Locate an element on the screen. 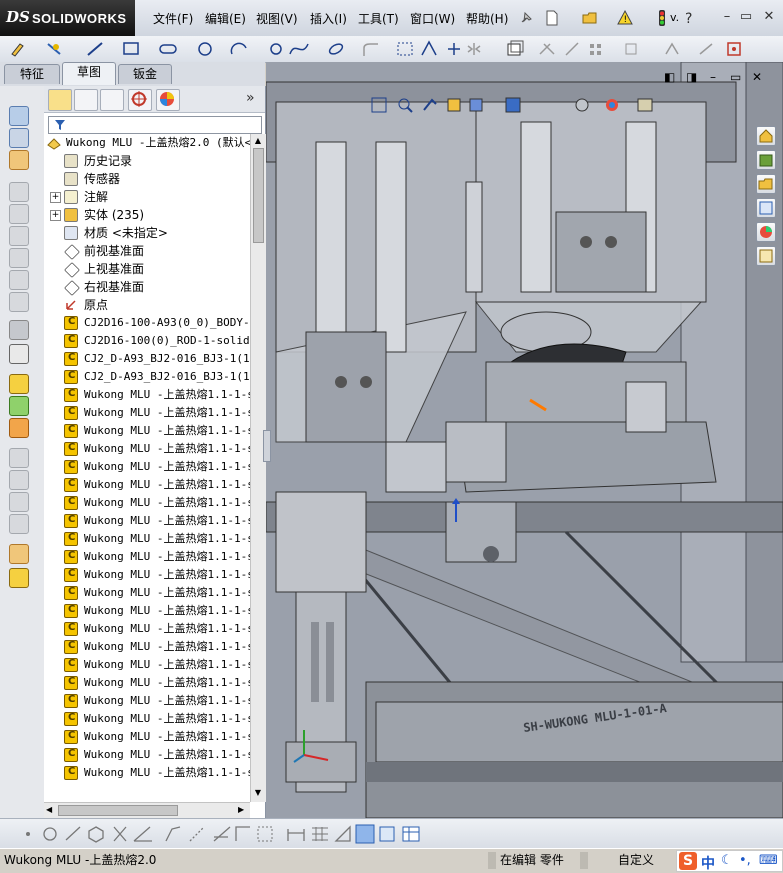 The height and width of the screenshot is (873, 783). solidworks-resources-icon is located at coordinates (766, 136).